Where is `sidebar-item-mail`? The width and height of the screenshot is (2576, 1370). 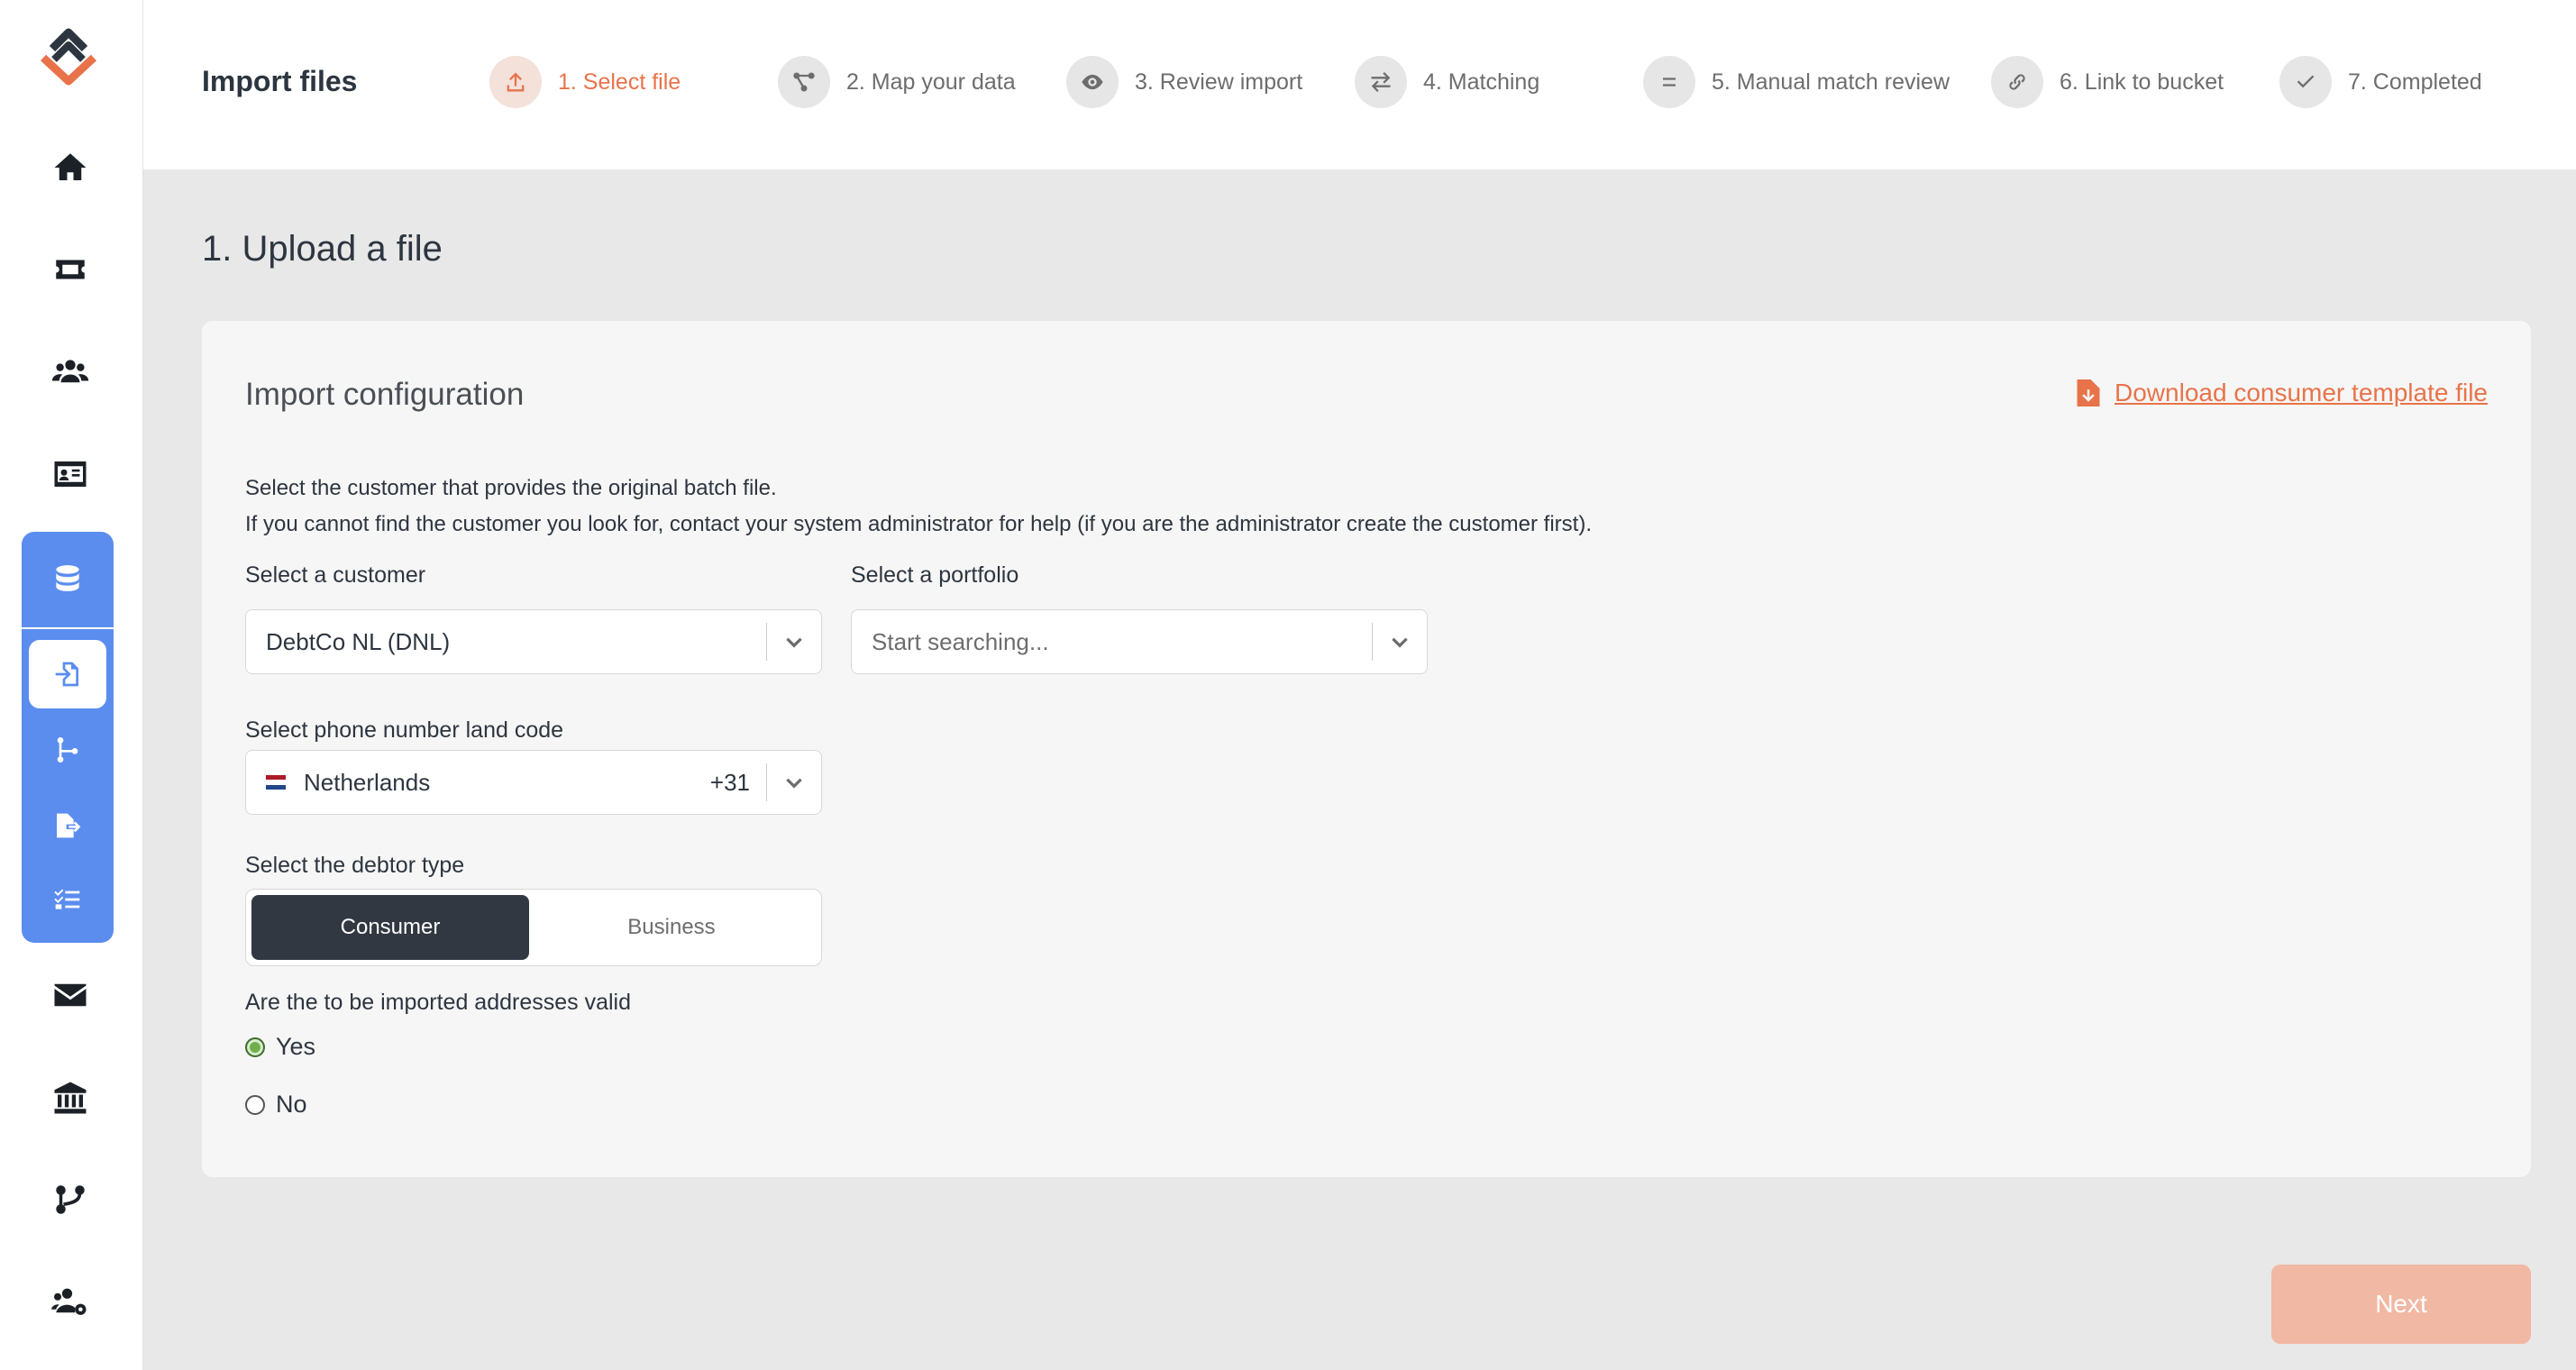 sidebar-item-mail is located at coordinates (70, 995).